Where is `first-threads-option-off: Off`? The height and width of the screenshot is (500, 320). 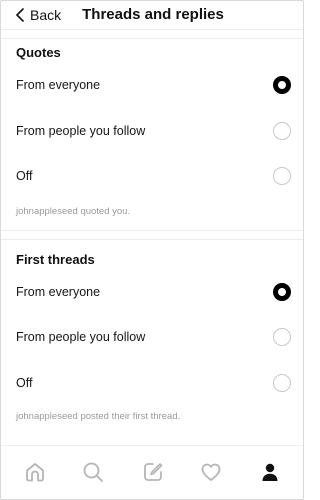
first-threads-option-off: Off is located at coordinates (152, 384).